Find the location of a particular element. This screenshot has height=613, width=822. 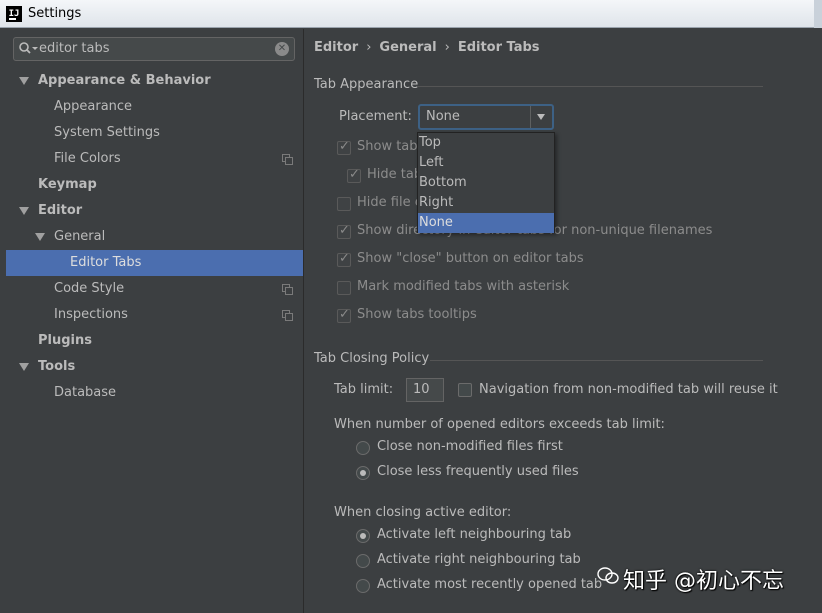

tab-appearance-title: Tab Appearance is located at coordinates (366, 84).